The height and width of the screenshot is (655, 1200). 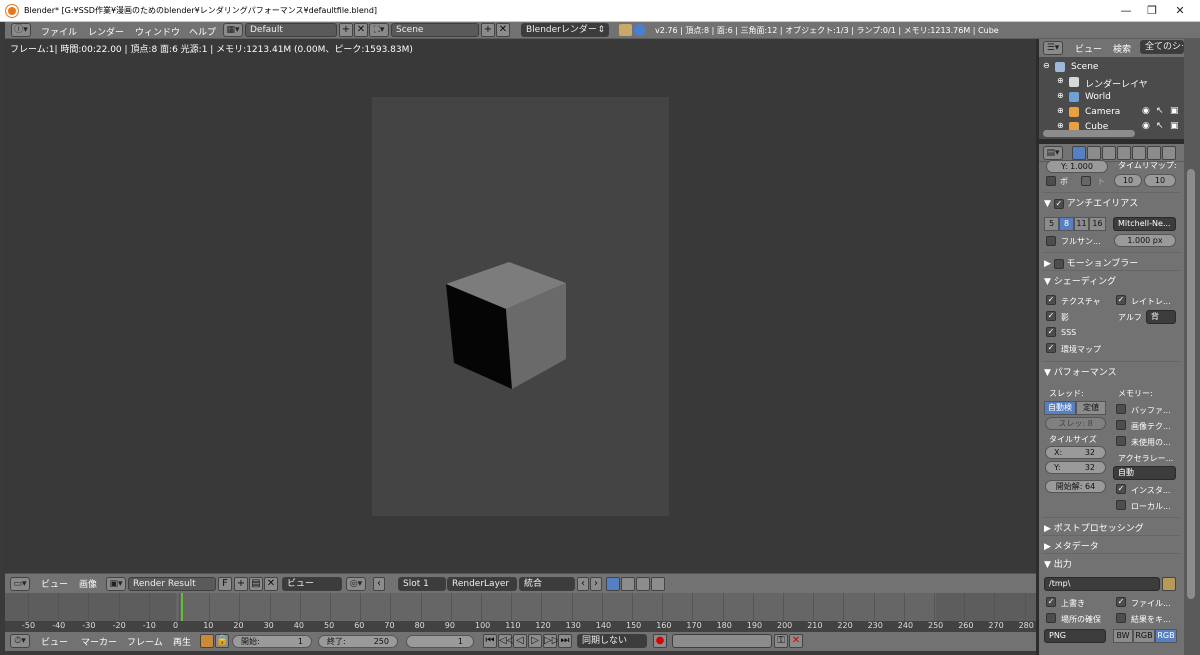 I want to click on file-extensions-checkbox: ✓, so click(x=1121, y=602).